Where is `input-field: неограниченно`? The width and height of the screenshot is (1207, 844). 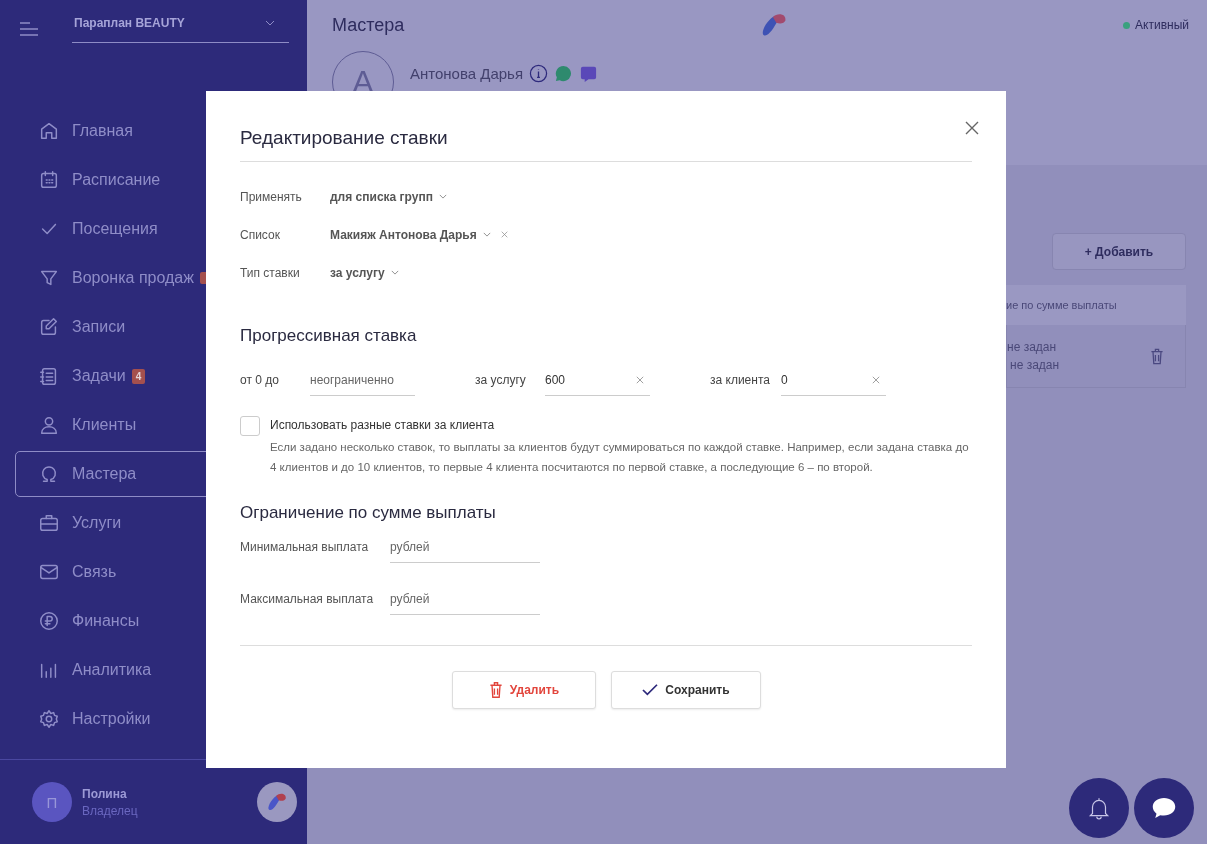 input-field: неограниченно is located at coordinates (362, 380).